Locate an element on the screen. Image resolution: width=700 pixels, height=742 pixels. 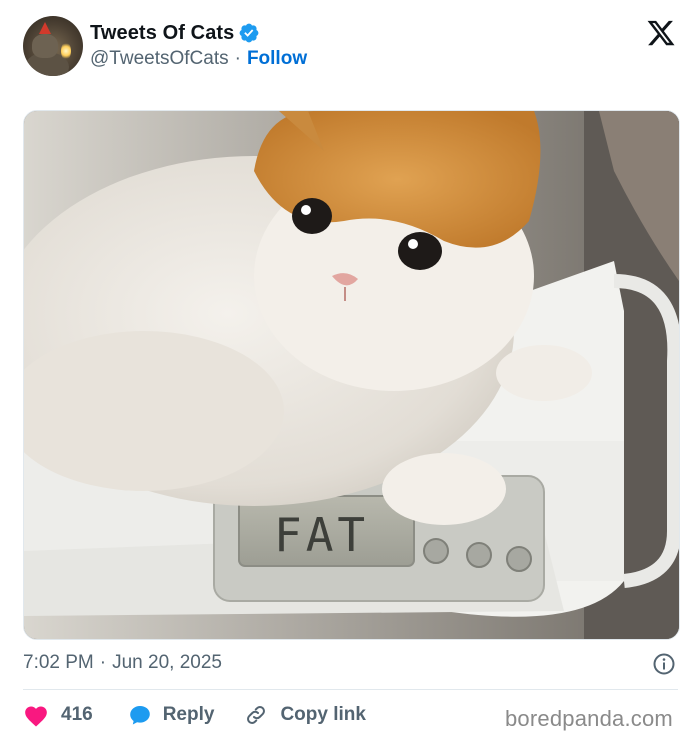
x-logo-icon is located at coordinates (661, 33).